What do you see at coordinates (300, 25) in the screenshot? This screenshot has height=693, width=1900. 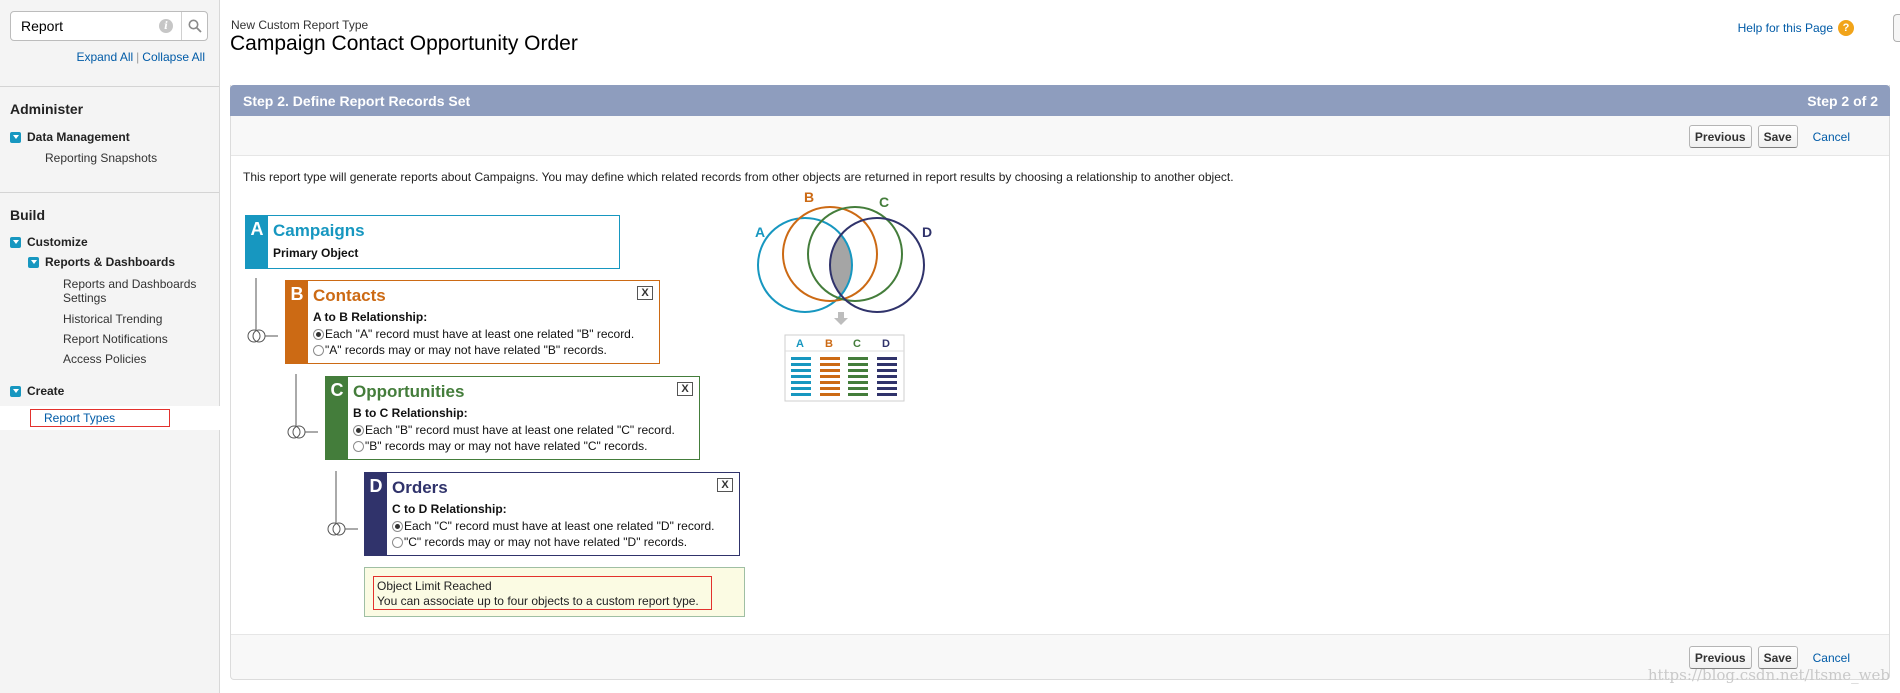 I see `page-subtitle: New Custom Report Type` at bounding box center [300, 25].